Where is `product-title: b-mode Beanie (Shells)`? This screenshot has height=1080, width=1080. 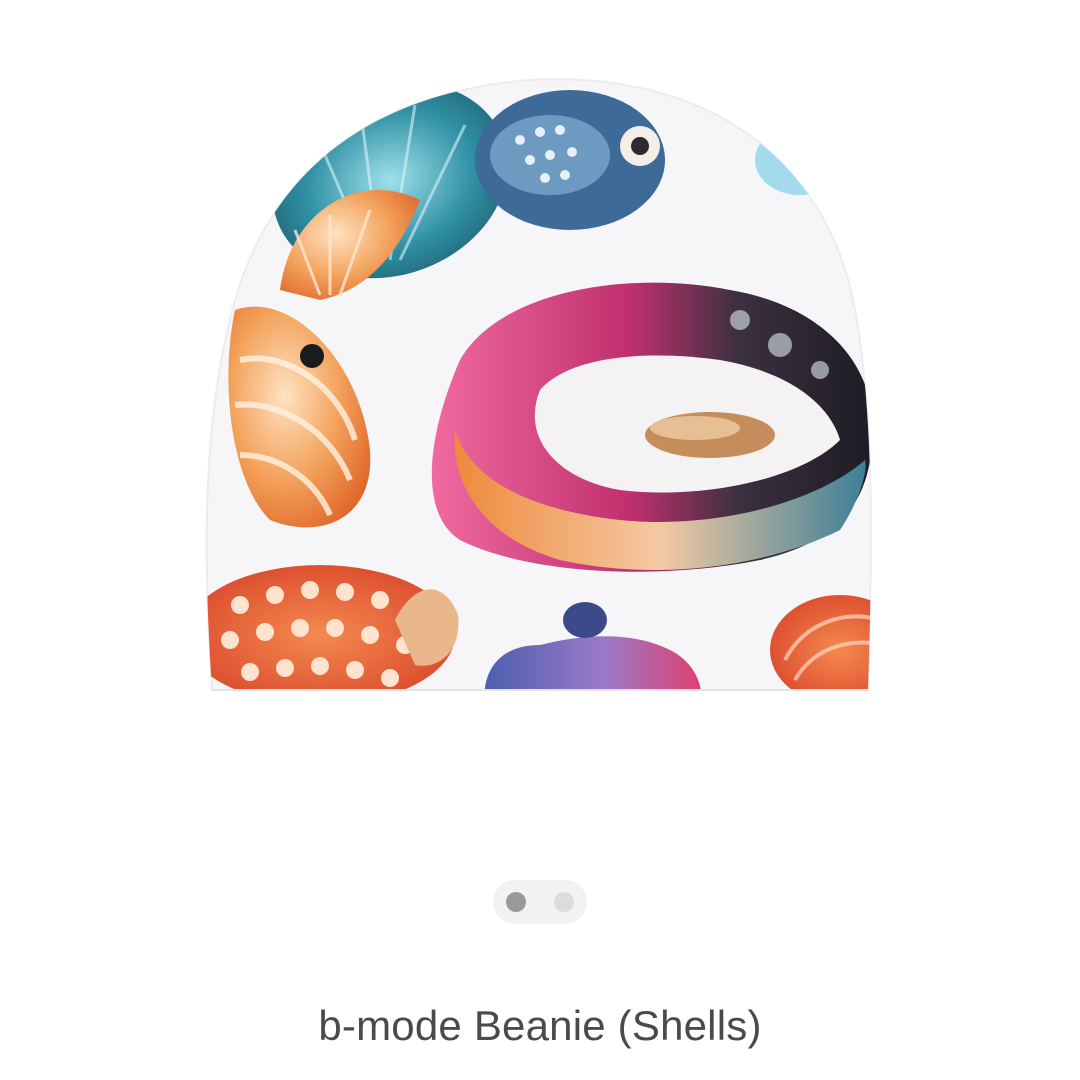 product-title: b-mode Beanie (Shells) is located at coordinates (540, 1025).